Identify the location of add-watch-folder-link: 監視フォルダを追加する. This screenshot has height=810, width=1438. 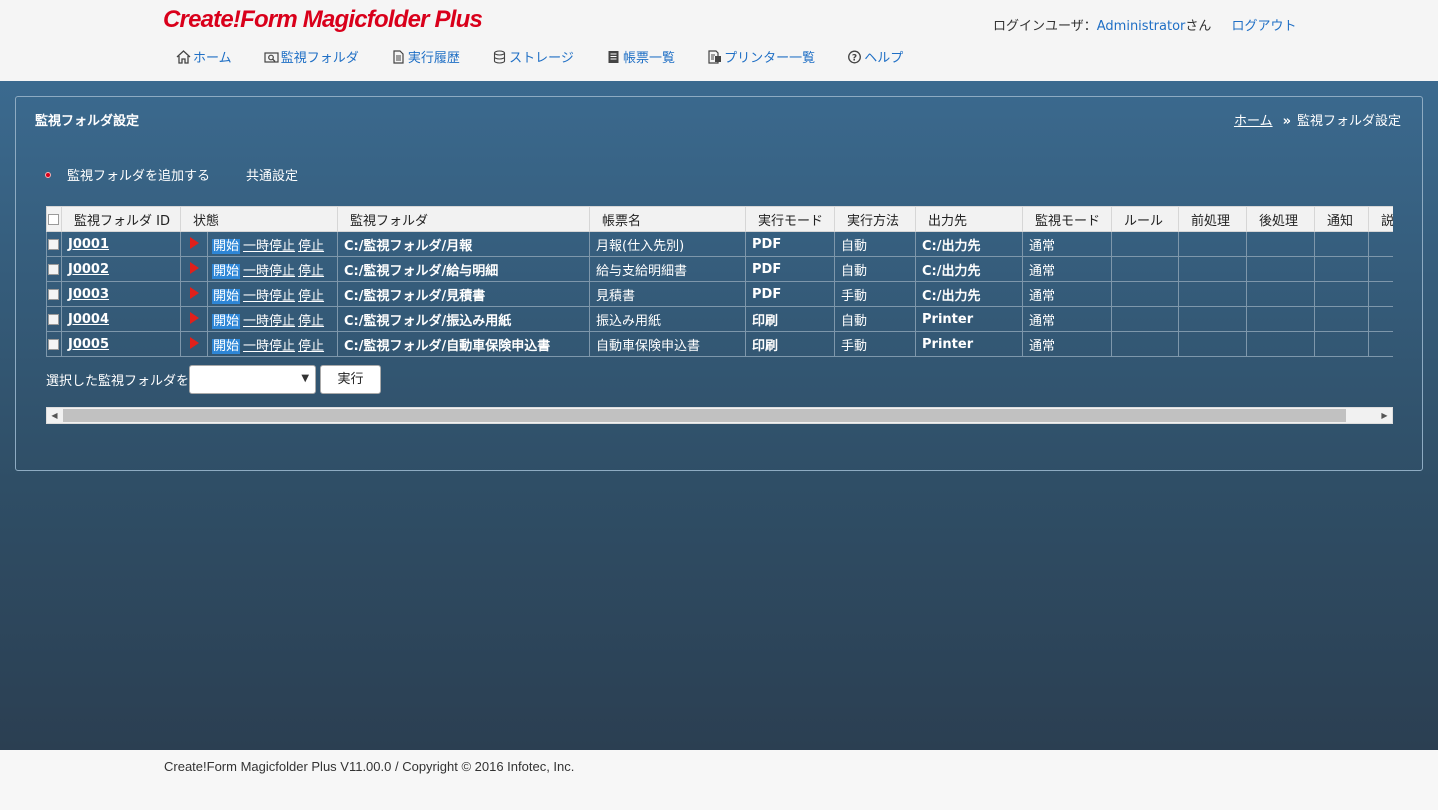
(138, 176).